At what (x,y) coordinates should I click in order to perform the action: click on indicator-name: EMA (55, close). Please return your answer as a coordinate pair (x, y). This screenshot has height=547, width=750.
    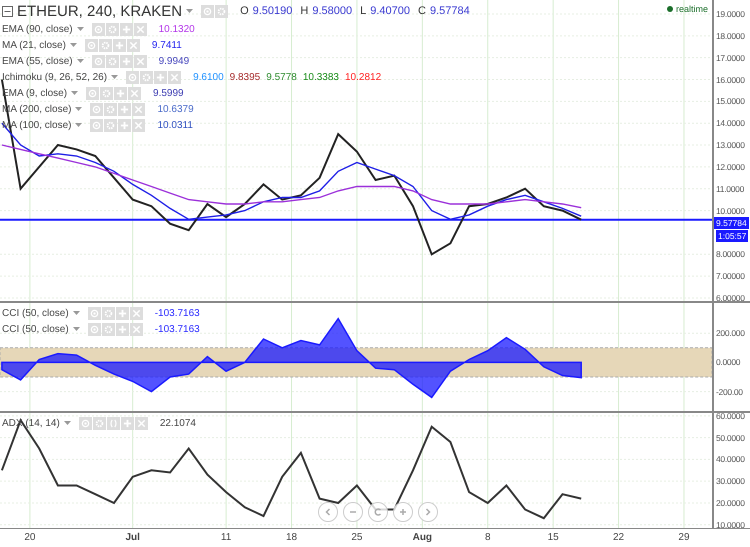
    Looking at the image, I should click on (37, 61).